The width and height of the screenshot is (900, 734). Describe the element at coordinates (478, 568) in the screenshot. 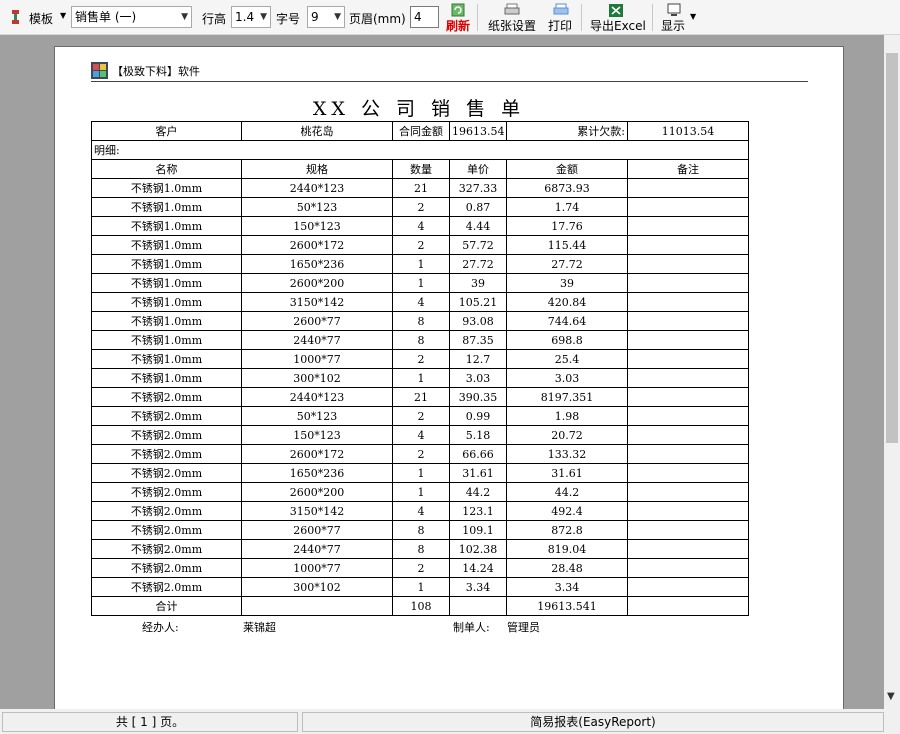

I see `row-price: 14.24` at that location.